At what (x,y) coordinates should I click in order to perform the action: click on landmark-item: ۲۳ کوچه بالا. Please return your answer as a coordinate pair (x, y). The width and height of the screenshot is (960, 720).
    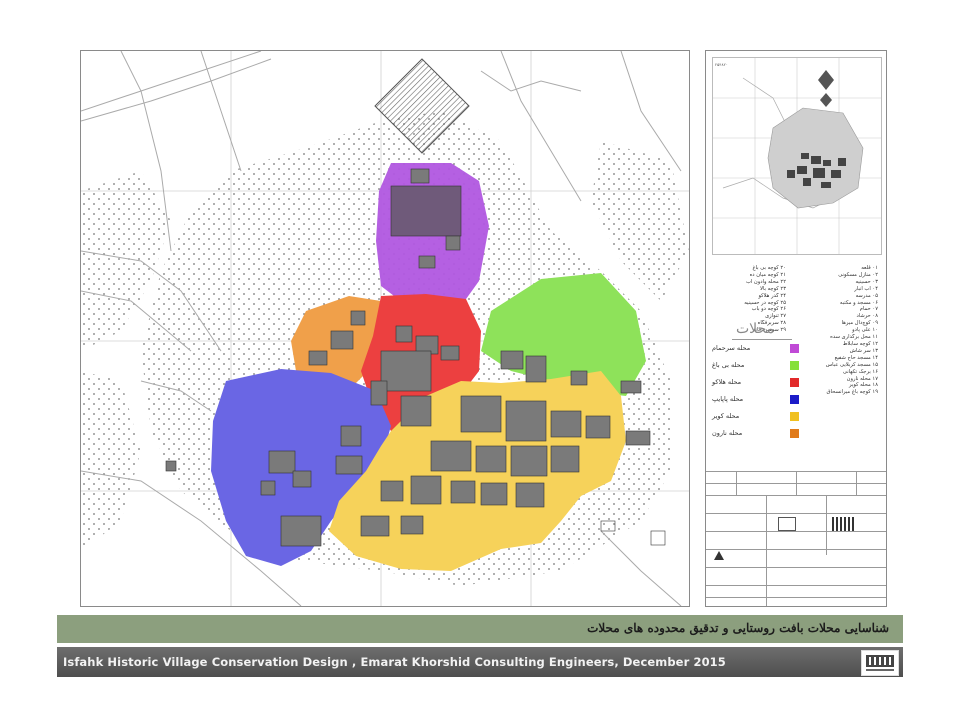
    Looking at the image, I should click on (773, 288).